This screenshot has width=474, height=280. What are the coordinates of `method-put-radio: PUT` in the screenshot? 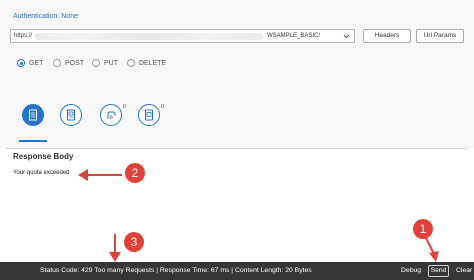 It's located at (105, 63).